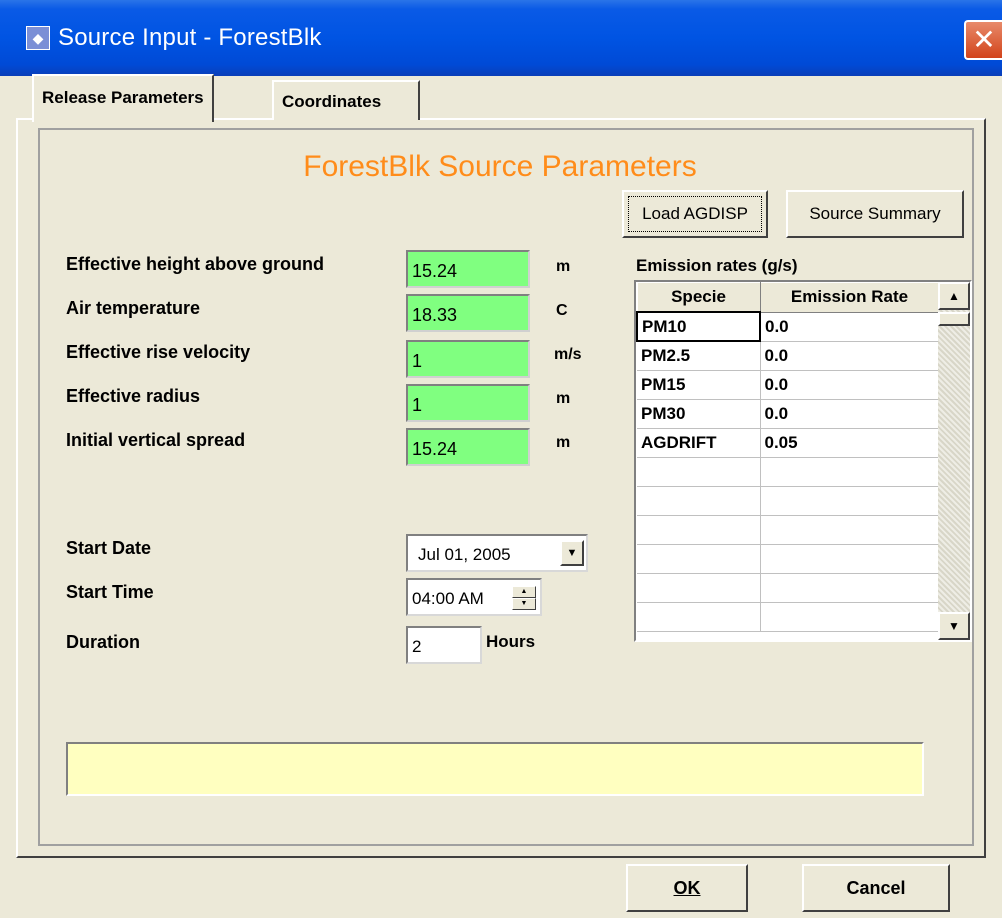 Image resolution: width=1002 pixels, height=918 pixels. Describe the element at coordinates (332, 101) in the screenshot. I see `tab-coordinates-label: Coordinates` at that location.